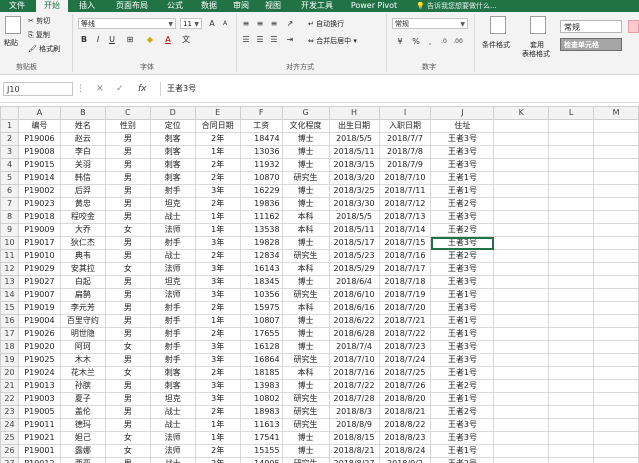  Describe the element at coordinates (172, 113) in the screenshot. I see `column-header: D` at that location.